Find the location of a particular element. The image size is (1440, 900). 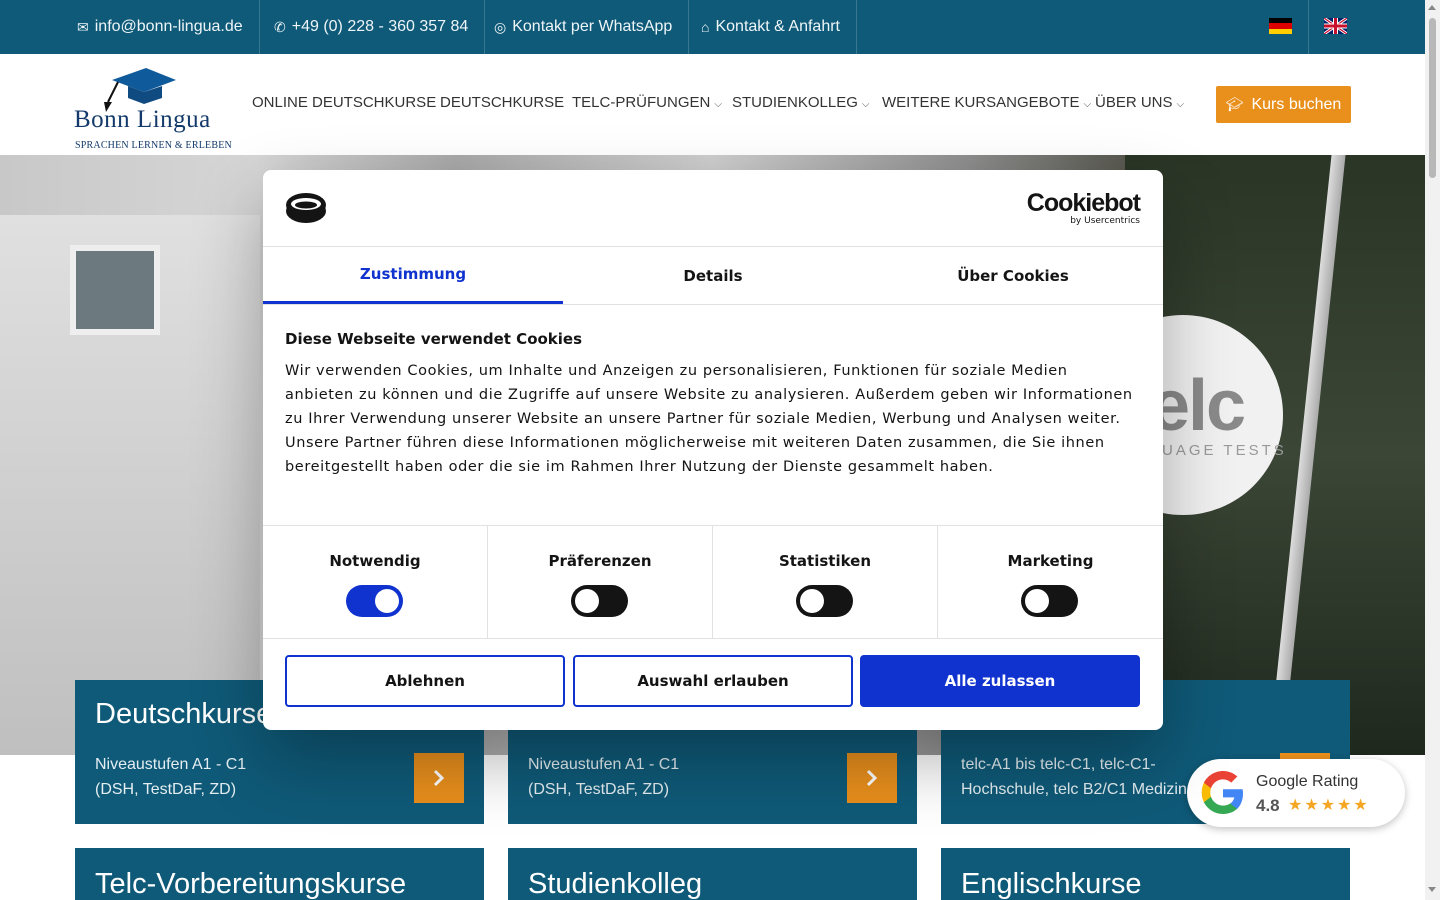

toggle-group-marketing: Marketing is located at coordinates (1050, 582).